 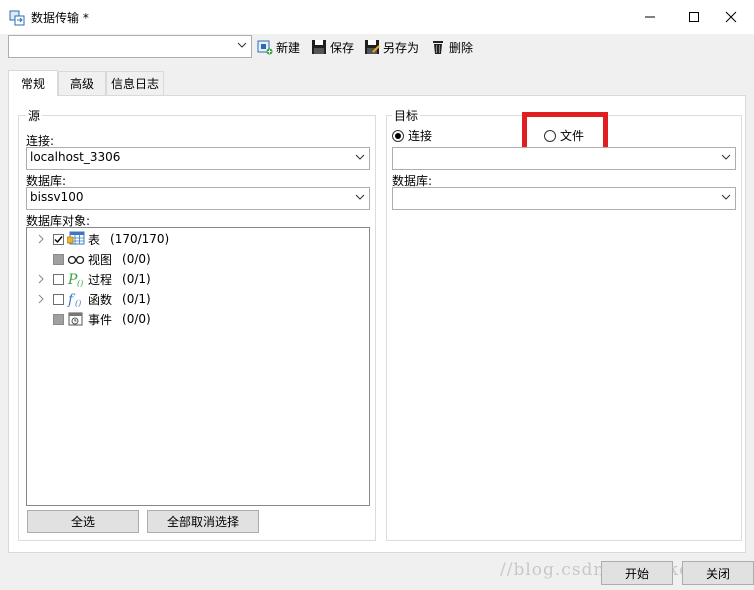 What do you see at coordinates (461, 47) in the screenshot?
I see `delete-label: 删除` at bounding box center [461, 47].